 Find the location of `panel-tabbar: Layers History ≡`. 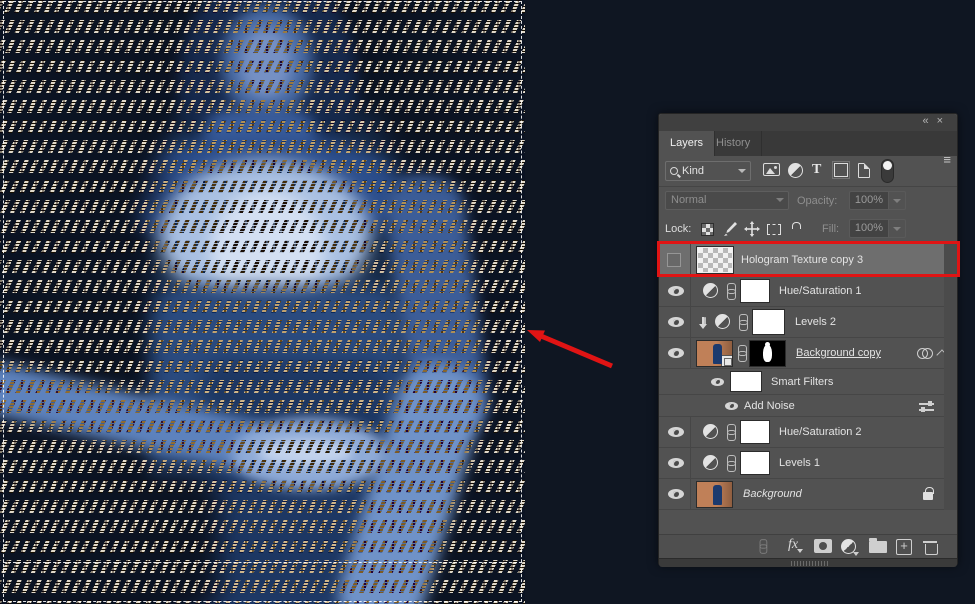

panel-tabbar: Layers History ≡ is located at coordinates (808, 149).